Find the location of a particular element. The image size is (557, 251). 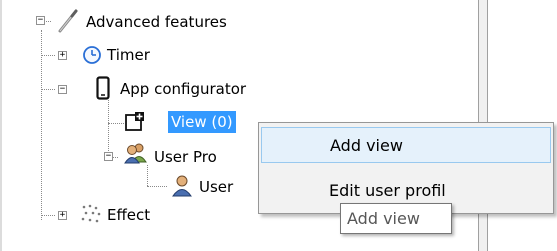

tooltip-text: Add view is located at coordinates (383, 218).